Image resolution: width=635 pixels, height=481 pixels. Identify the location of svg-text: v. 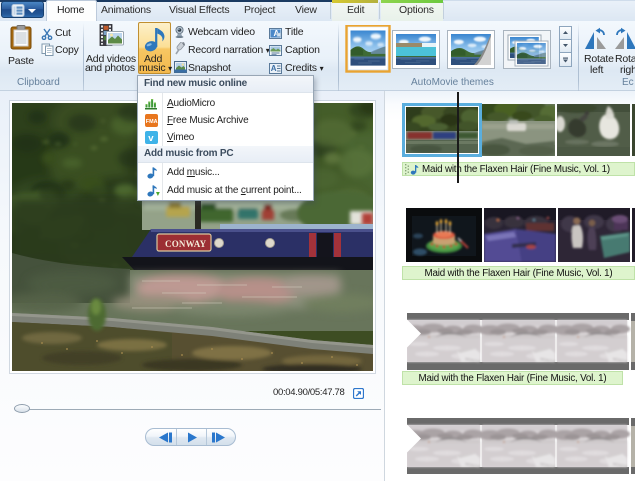
(151, 138).